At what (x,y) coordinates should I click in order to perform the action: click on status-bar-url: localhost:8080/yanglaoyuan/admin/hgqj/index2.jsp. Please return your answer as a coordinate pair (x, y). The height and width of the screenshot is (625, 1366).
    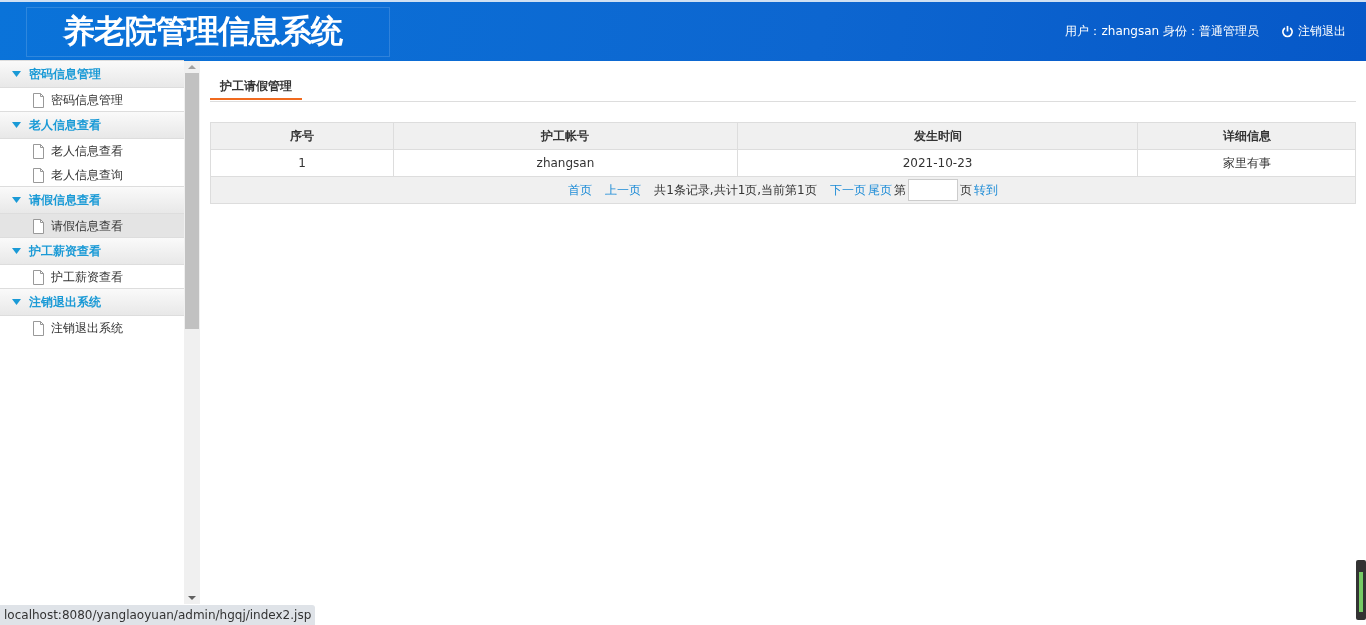
    Looking at the image, I should click on (158, 615).